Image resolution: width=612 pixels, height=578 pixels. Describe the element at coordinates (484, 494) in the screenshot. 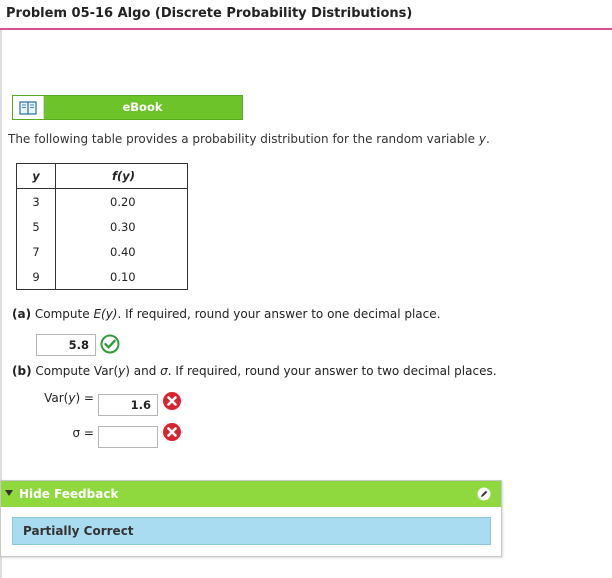

I see `pencil-icon` at that location.